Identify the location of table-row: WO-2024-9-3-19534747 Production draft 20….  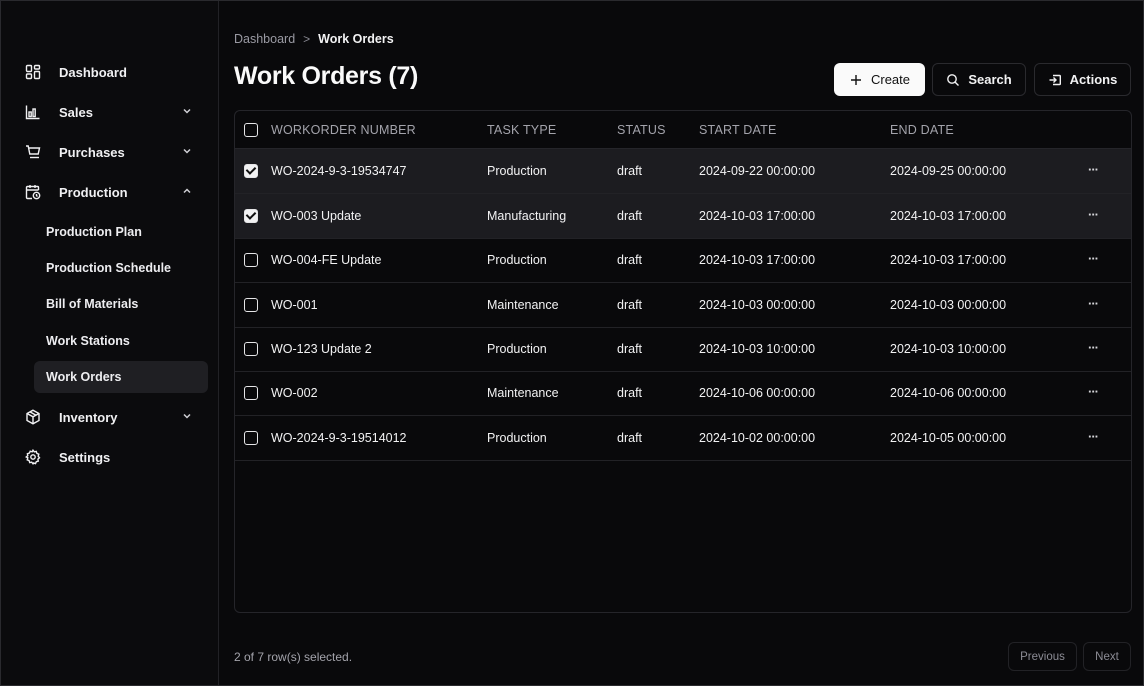
(683, 171).